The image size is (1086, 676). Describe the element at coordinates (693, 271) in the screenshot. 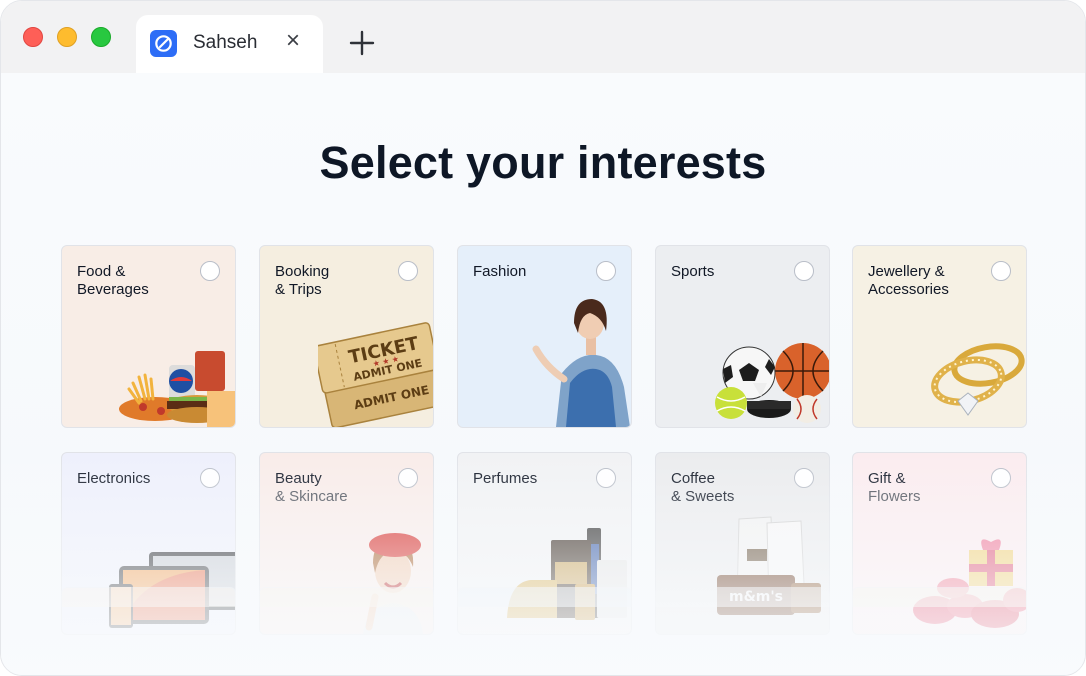

I see `interest-label: Sports` at that location.